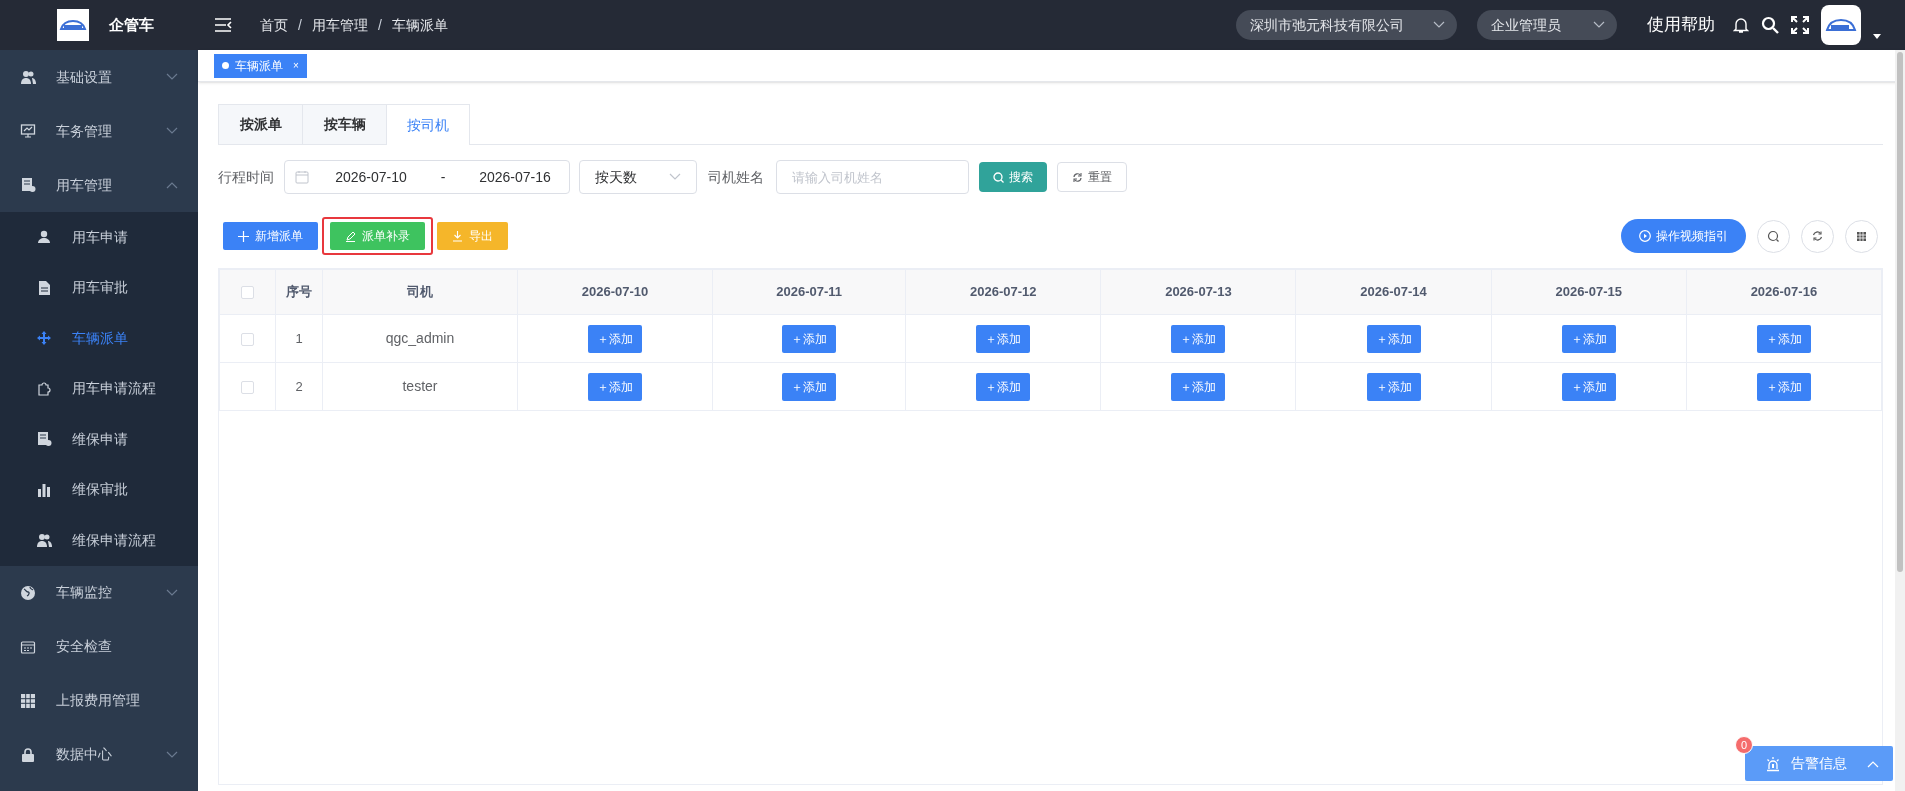  Describe the element at coordinates (44, 388) in the screenshot. I see `puzzle-icon` at that location.